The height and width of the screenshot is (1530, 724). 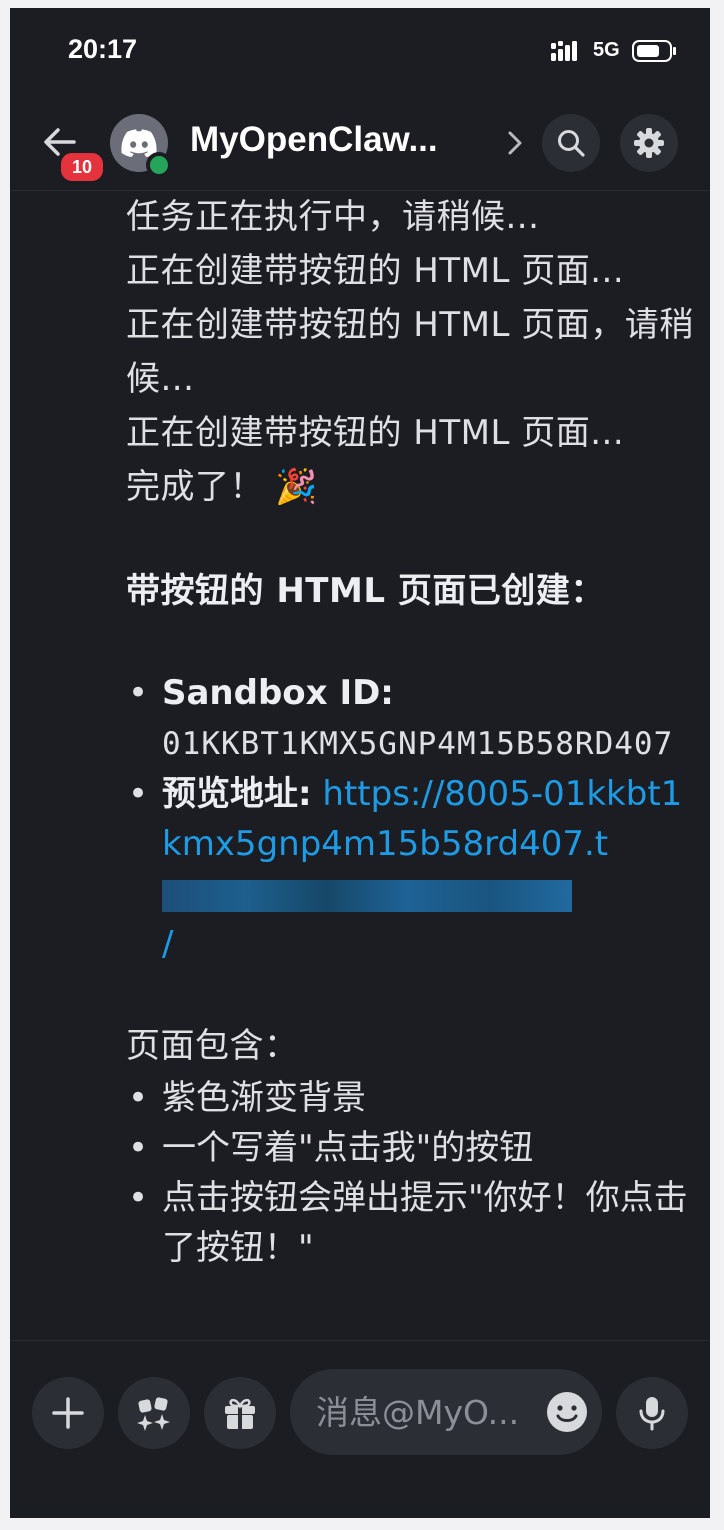 I want to click on microphone-icon, so click(x=652, y=1414).